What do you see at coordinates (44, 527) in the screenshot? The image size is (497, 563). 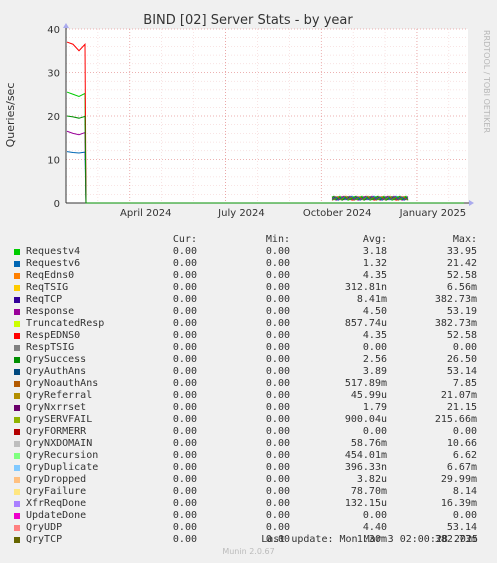 I see `legend-name: QryUDP` at bounding box center [44, 527].